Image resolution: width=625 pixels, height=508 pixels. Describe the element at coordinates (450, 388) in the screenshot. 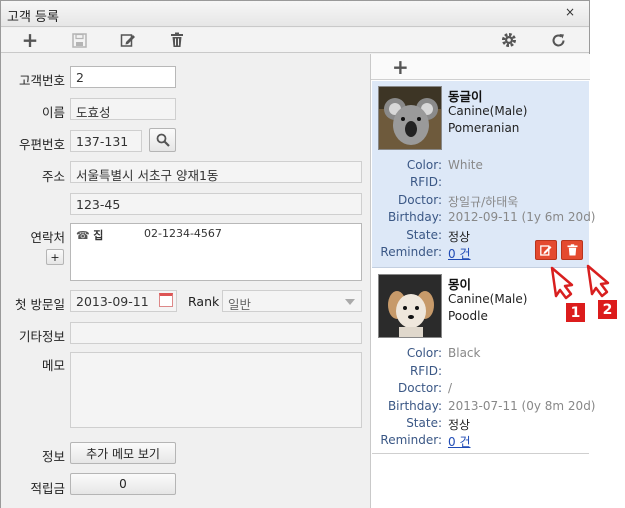

I see `doctor-value: /` at that location.